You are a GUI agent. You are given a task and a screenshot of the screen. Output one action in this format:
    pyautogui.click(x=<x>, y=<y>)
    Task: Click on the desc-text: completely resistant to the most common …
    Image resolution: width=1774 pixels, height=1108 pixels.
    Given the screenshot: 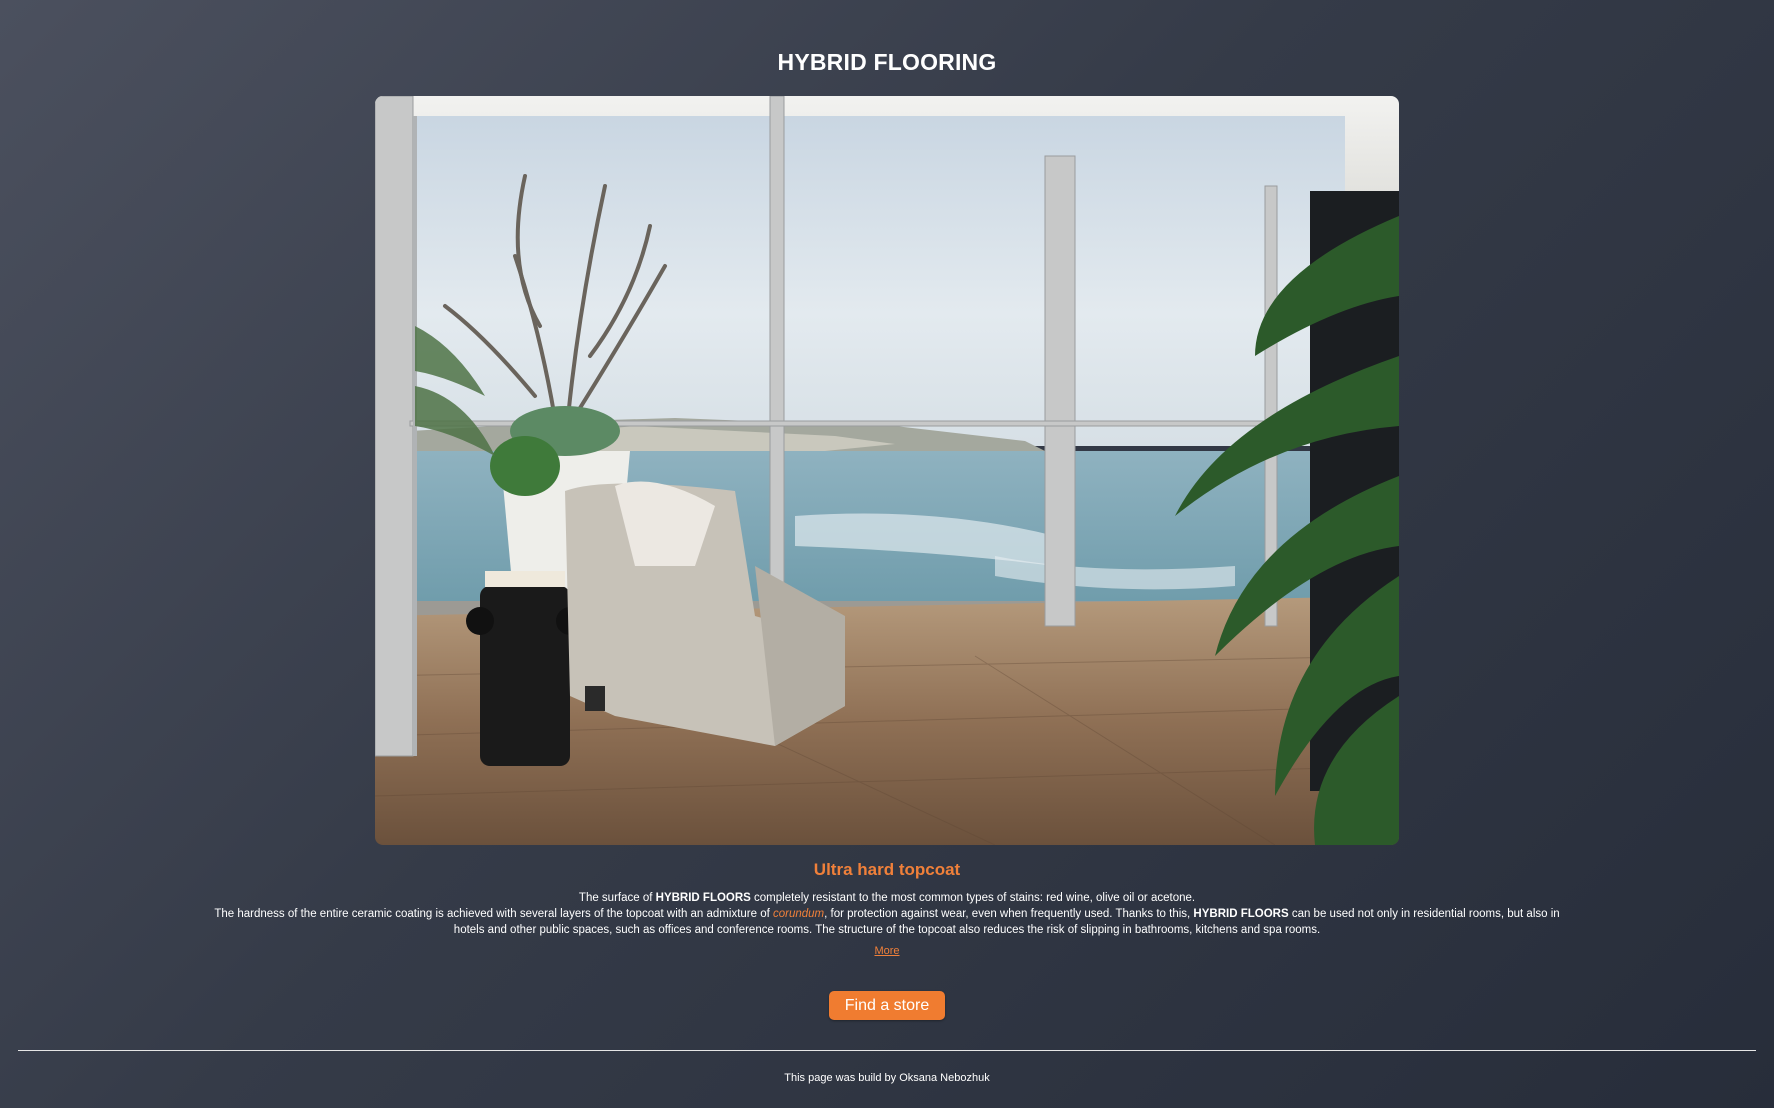 What is the action you would take?
    pyautogui.click(x=973, y=898)
    